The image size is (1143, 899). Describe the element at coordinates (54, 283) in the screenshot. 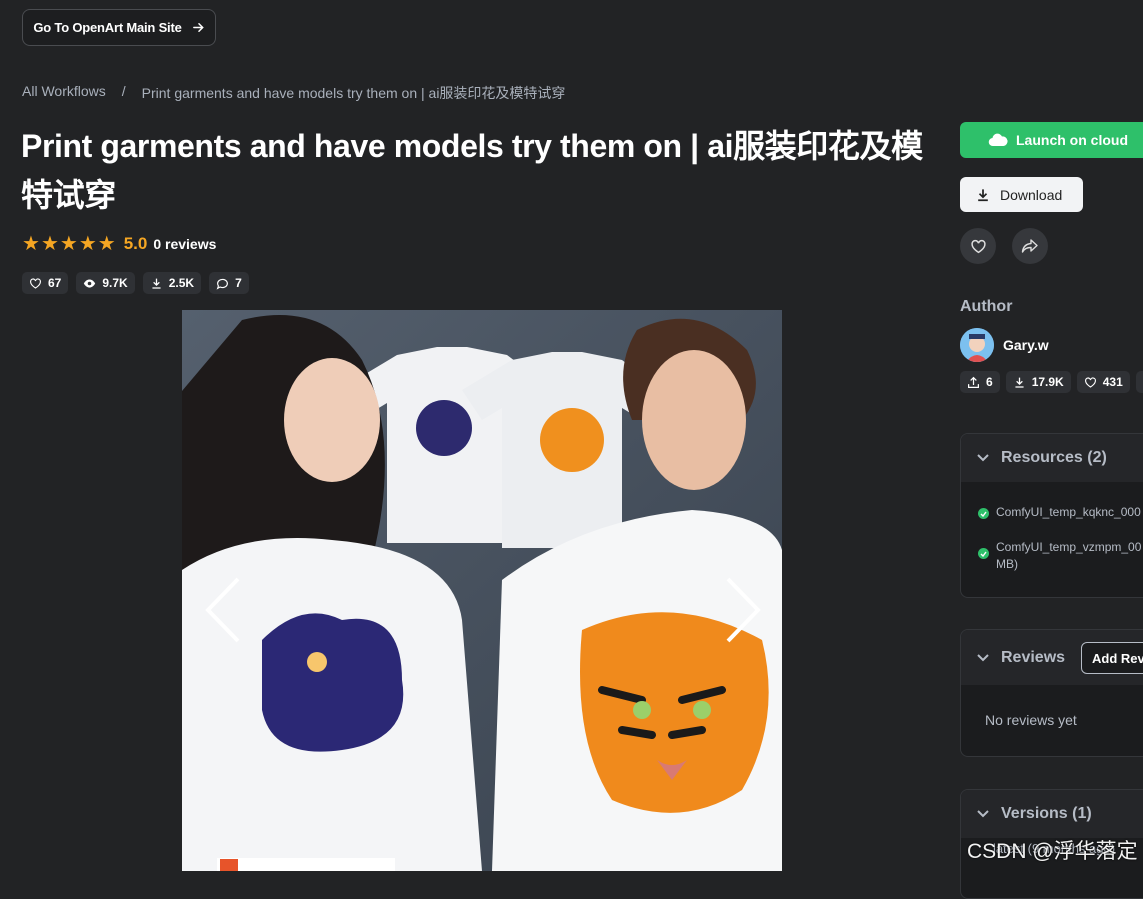

I see `likes-count: 67` at that location.